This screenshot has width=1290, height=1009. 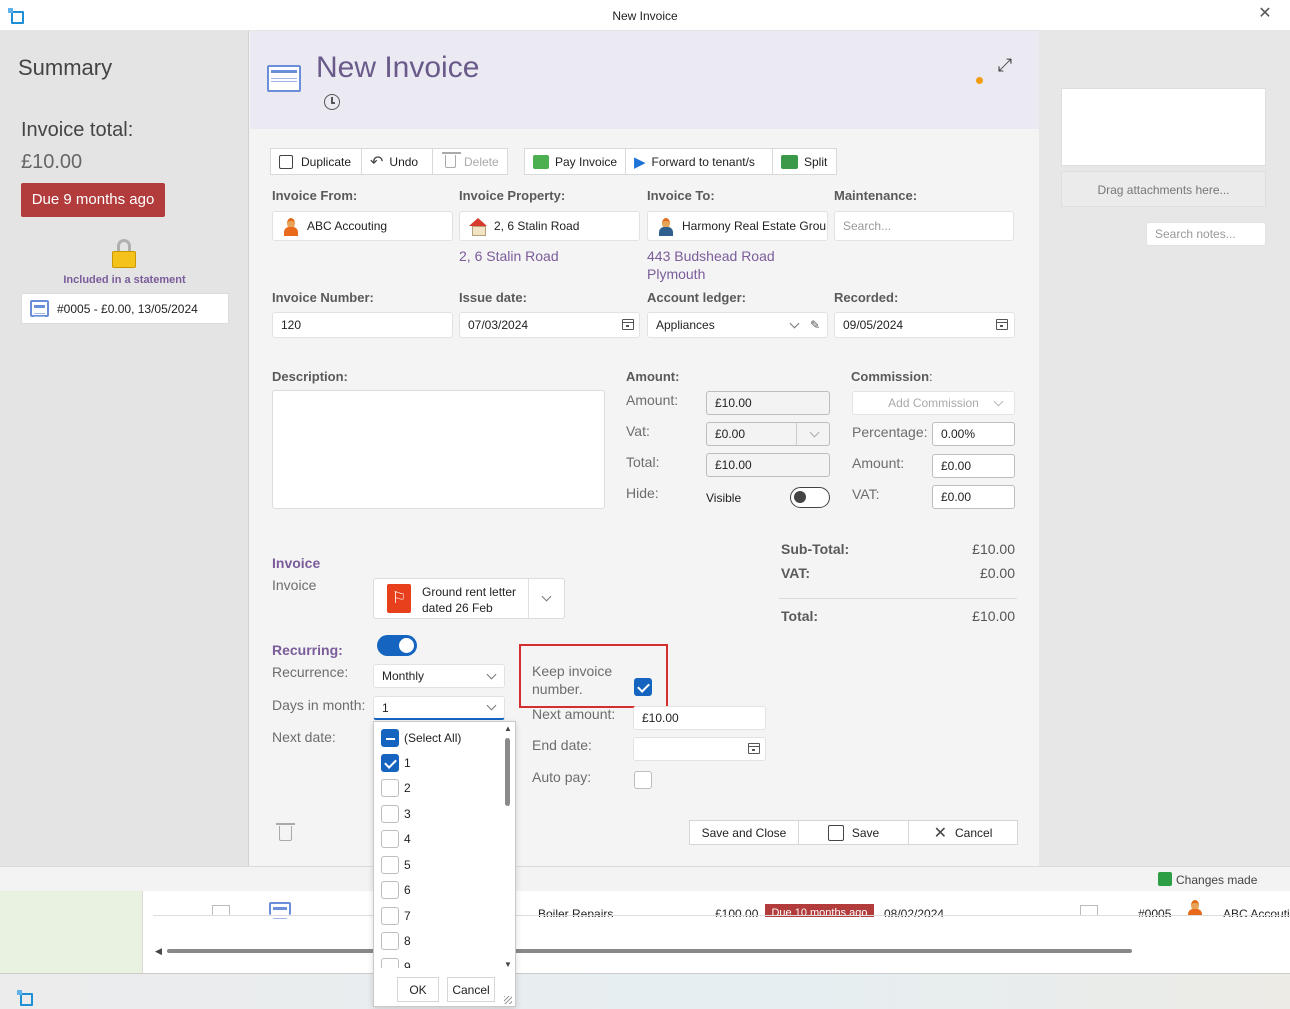 I want to click on commission-heading-text: Commission, so click(x=890, y=376).